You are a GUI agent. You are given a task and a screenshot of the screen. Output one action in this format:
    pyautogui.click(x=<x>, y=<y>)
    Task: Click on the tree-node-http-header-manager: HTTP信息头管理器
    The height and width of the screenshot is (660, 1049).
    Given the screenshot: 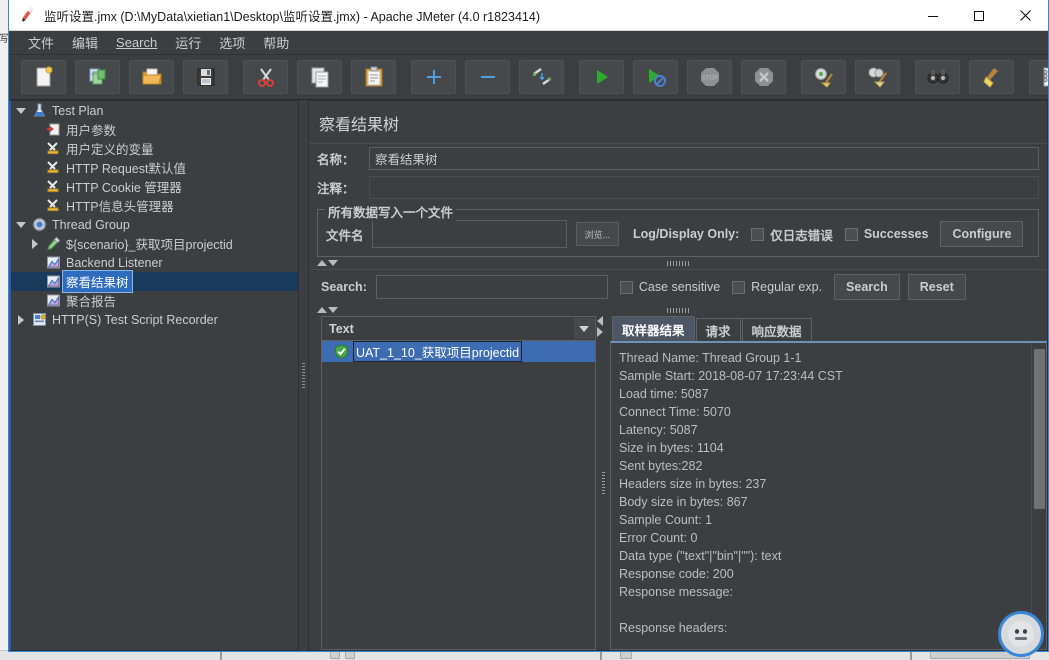 What is the action you would take?
    pyautogui.click(x=154, y=205)
    